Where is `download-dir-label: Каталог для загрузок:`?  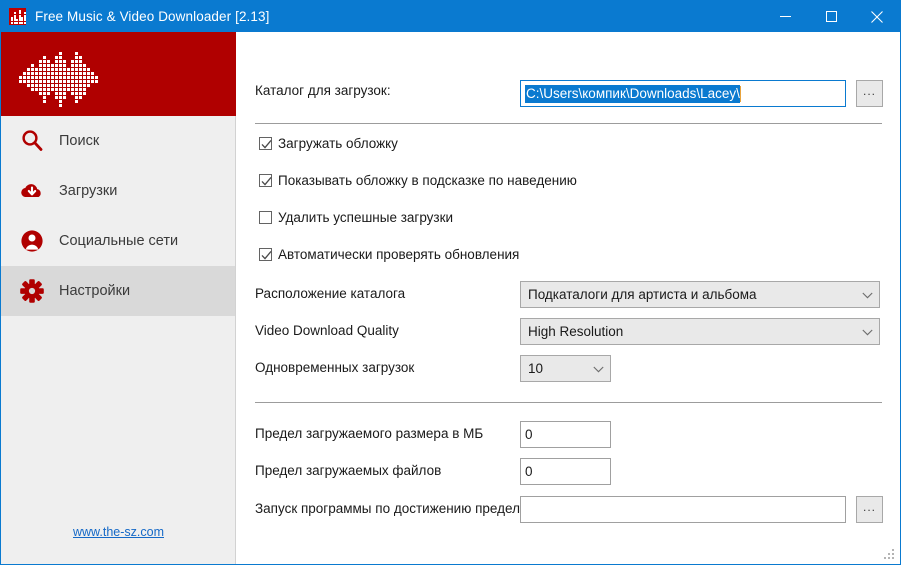 download-dir-label: Каталог для загрузок: is located at coordinates (323, 90).